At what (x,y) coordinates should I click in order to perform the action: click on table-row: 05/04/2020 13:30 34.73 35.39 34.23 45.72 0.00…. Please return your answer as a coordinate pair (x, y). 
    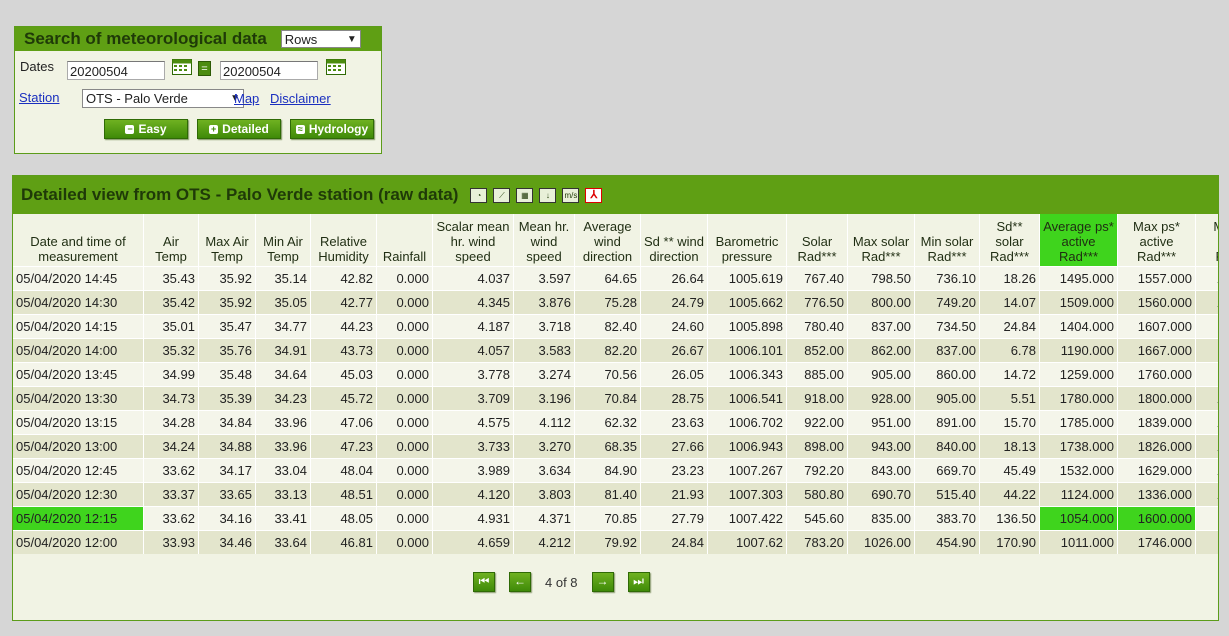
    Looking at the image, I should click on (615, 398).